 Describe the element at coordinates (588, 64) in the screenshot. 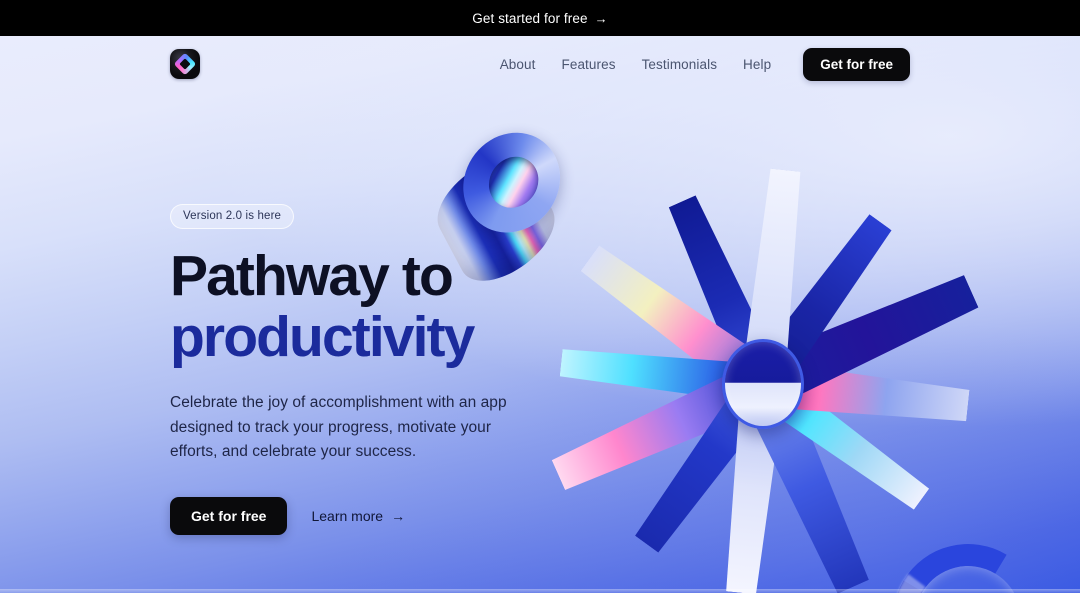

I see `nav-item-features: Features` at that location.